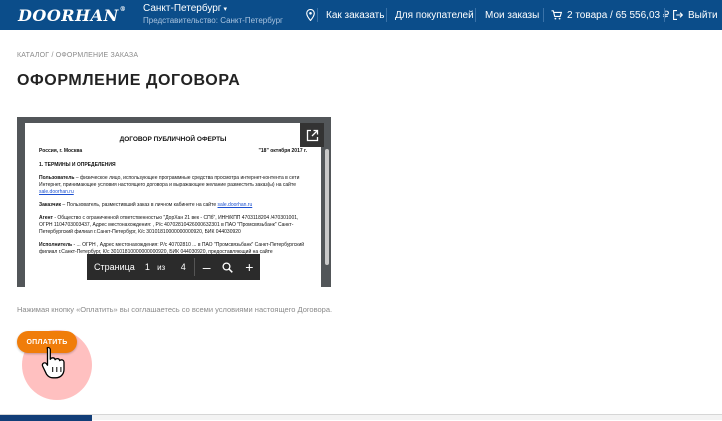 This screenshot has height=421, width=722. What do you see at coordinates (361, 417) in the screenshot?
I see `taskbar` at bounding box center [361, 417].